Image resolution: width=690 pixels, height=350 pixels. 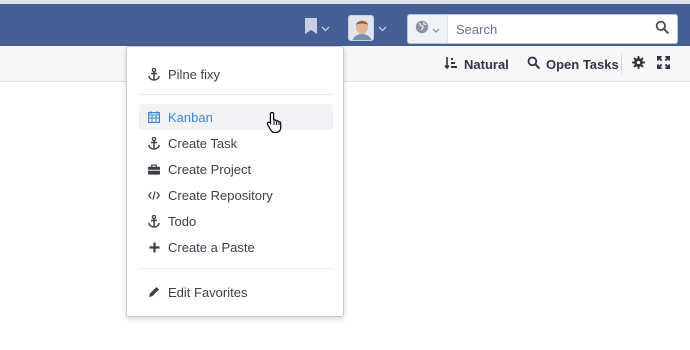 I want to click on open-tasks-label: Open Tasks, so click(x=582, y=64).